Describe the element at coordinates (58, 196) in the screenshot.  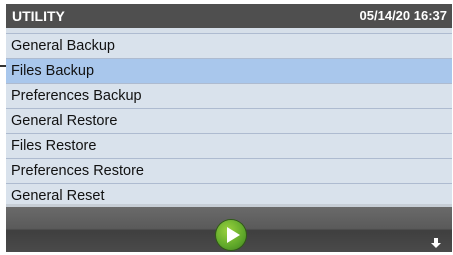
I see `menu-item-label: General Reset` at that location.